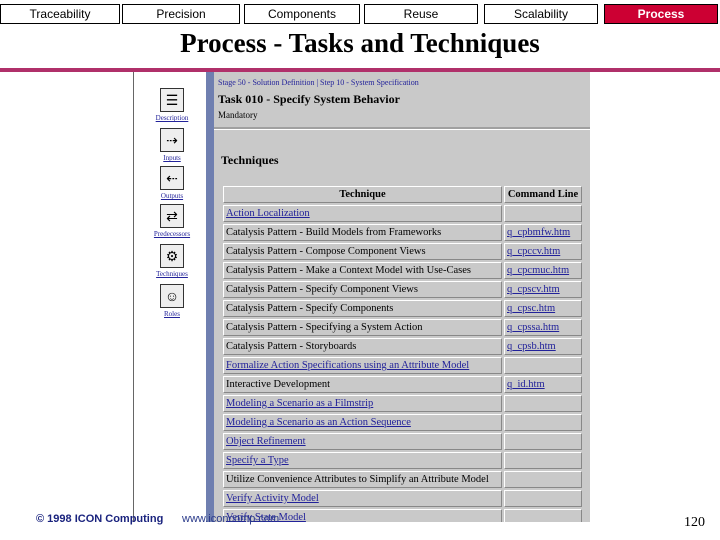 The height and width of the screenshot is (540, 720). I want to click on command-line-link: q_cpbmfw.htm, so click(538, 232).